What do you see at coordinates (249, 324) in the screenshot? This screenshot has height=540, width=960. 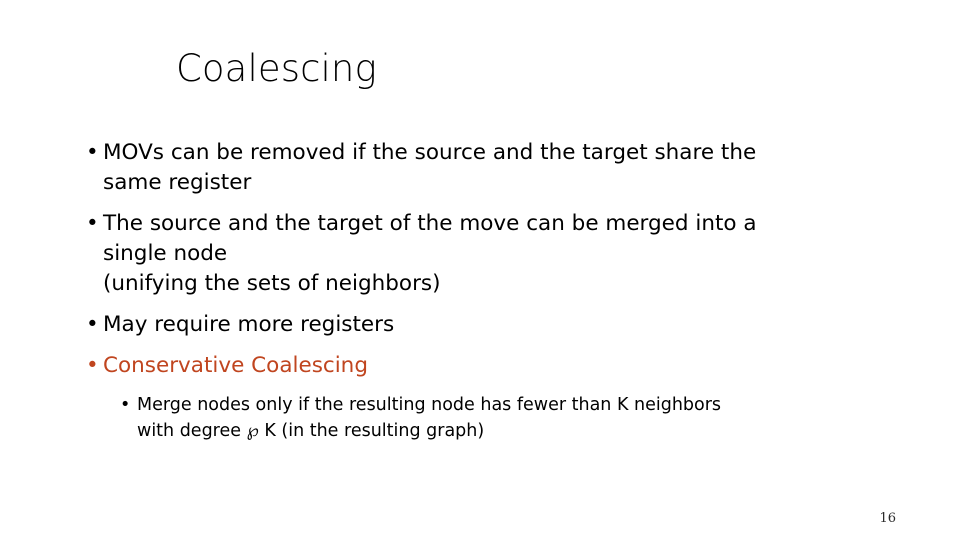 I see `list-item-line: May require more registers` at bounding box center [249, 324].